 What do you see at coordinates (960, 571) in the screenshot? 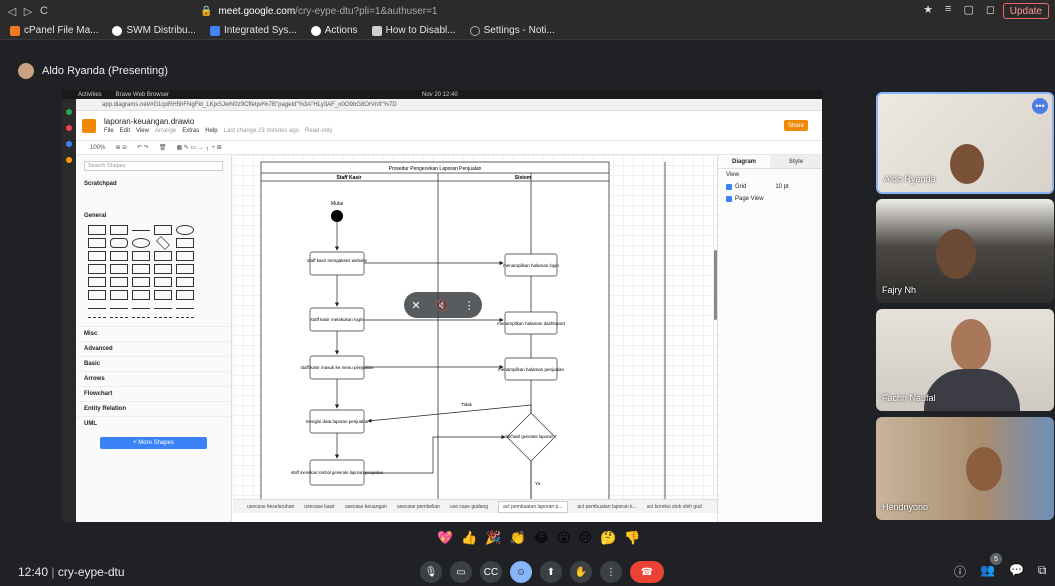
I see `info-icon: ⓘ` at bounding box center [960, 571].